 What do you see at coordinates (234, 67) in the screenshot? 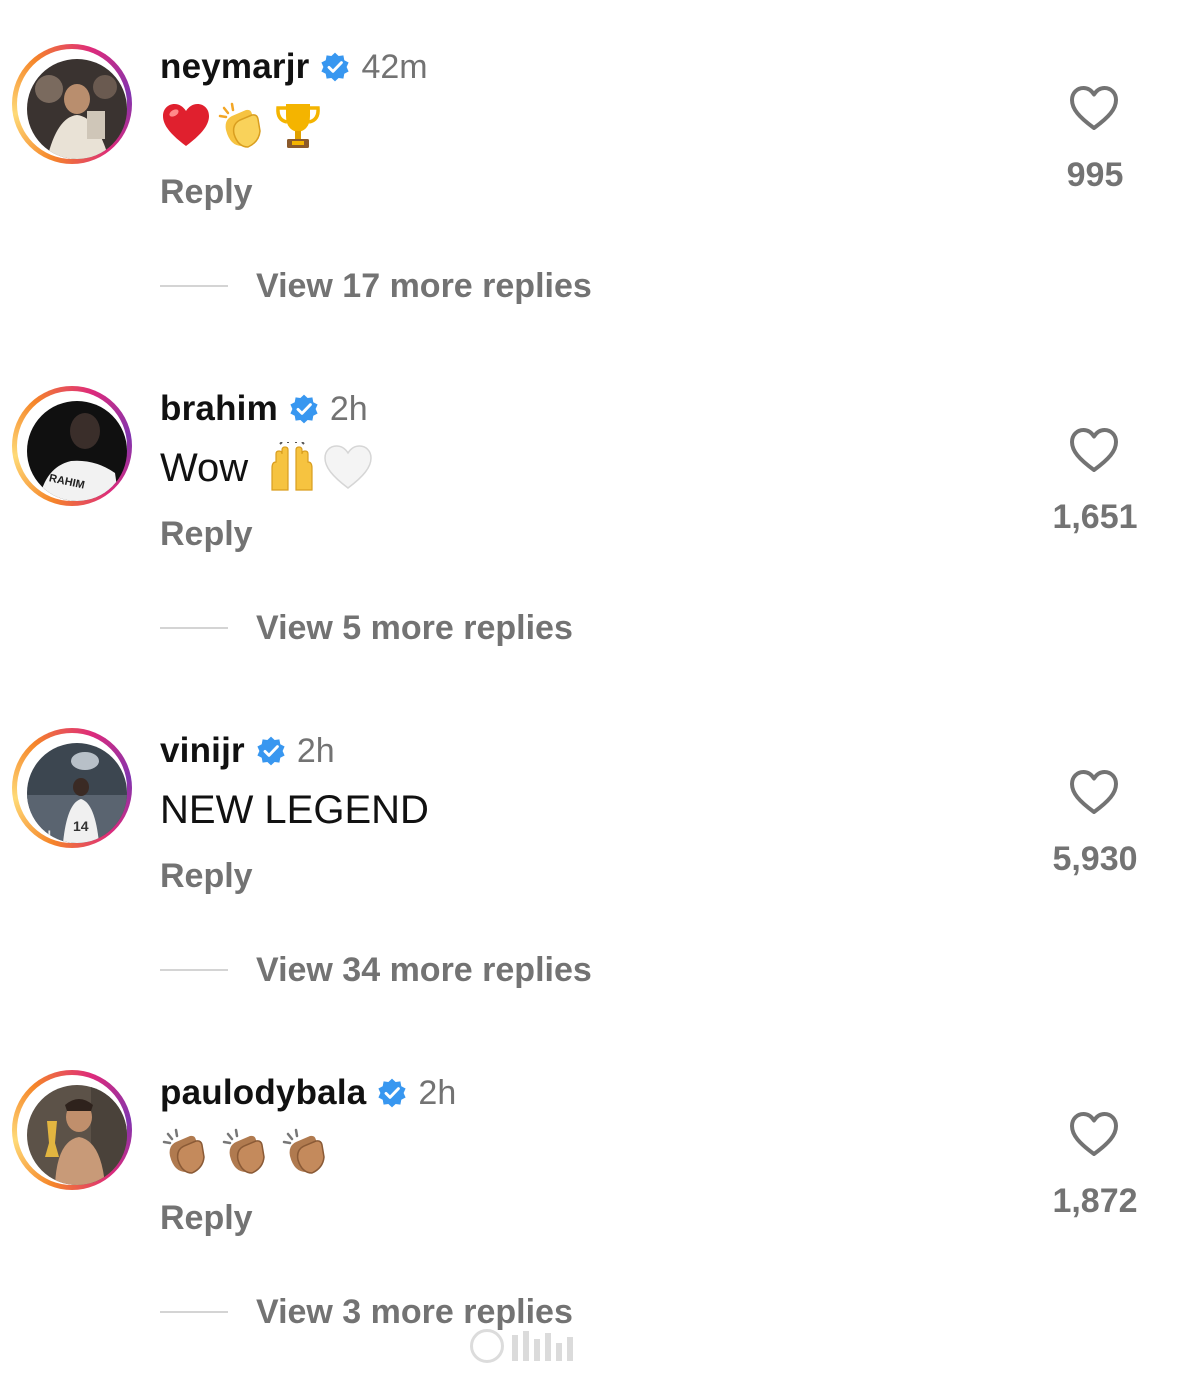
I see `username: neymarjr` at bounding box center [234, 67].